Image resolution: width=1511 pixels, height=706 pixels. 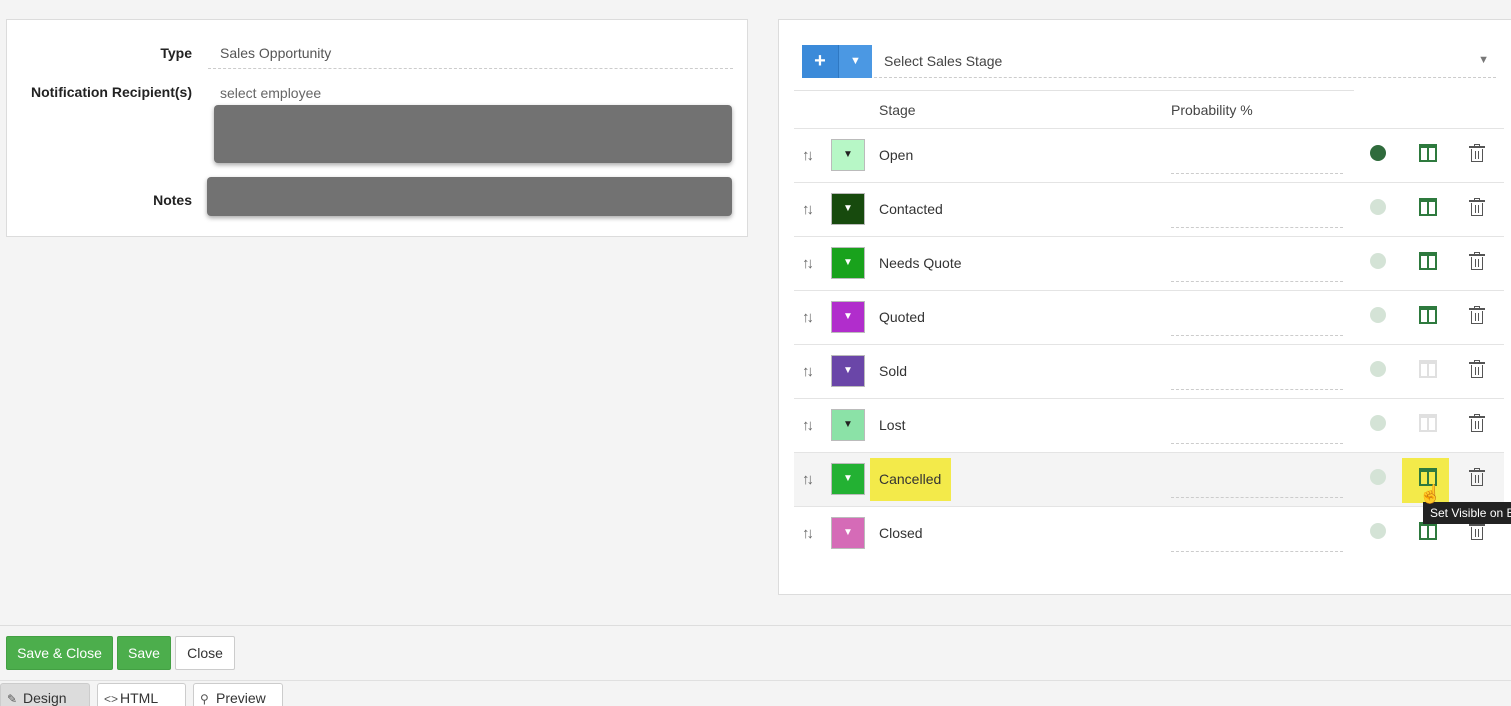 What do you see at coordinates (901, 533) in the screenshot?
I see `stage-name: Closed` at bounding box center [901, 533].